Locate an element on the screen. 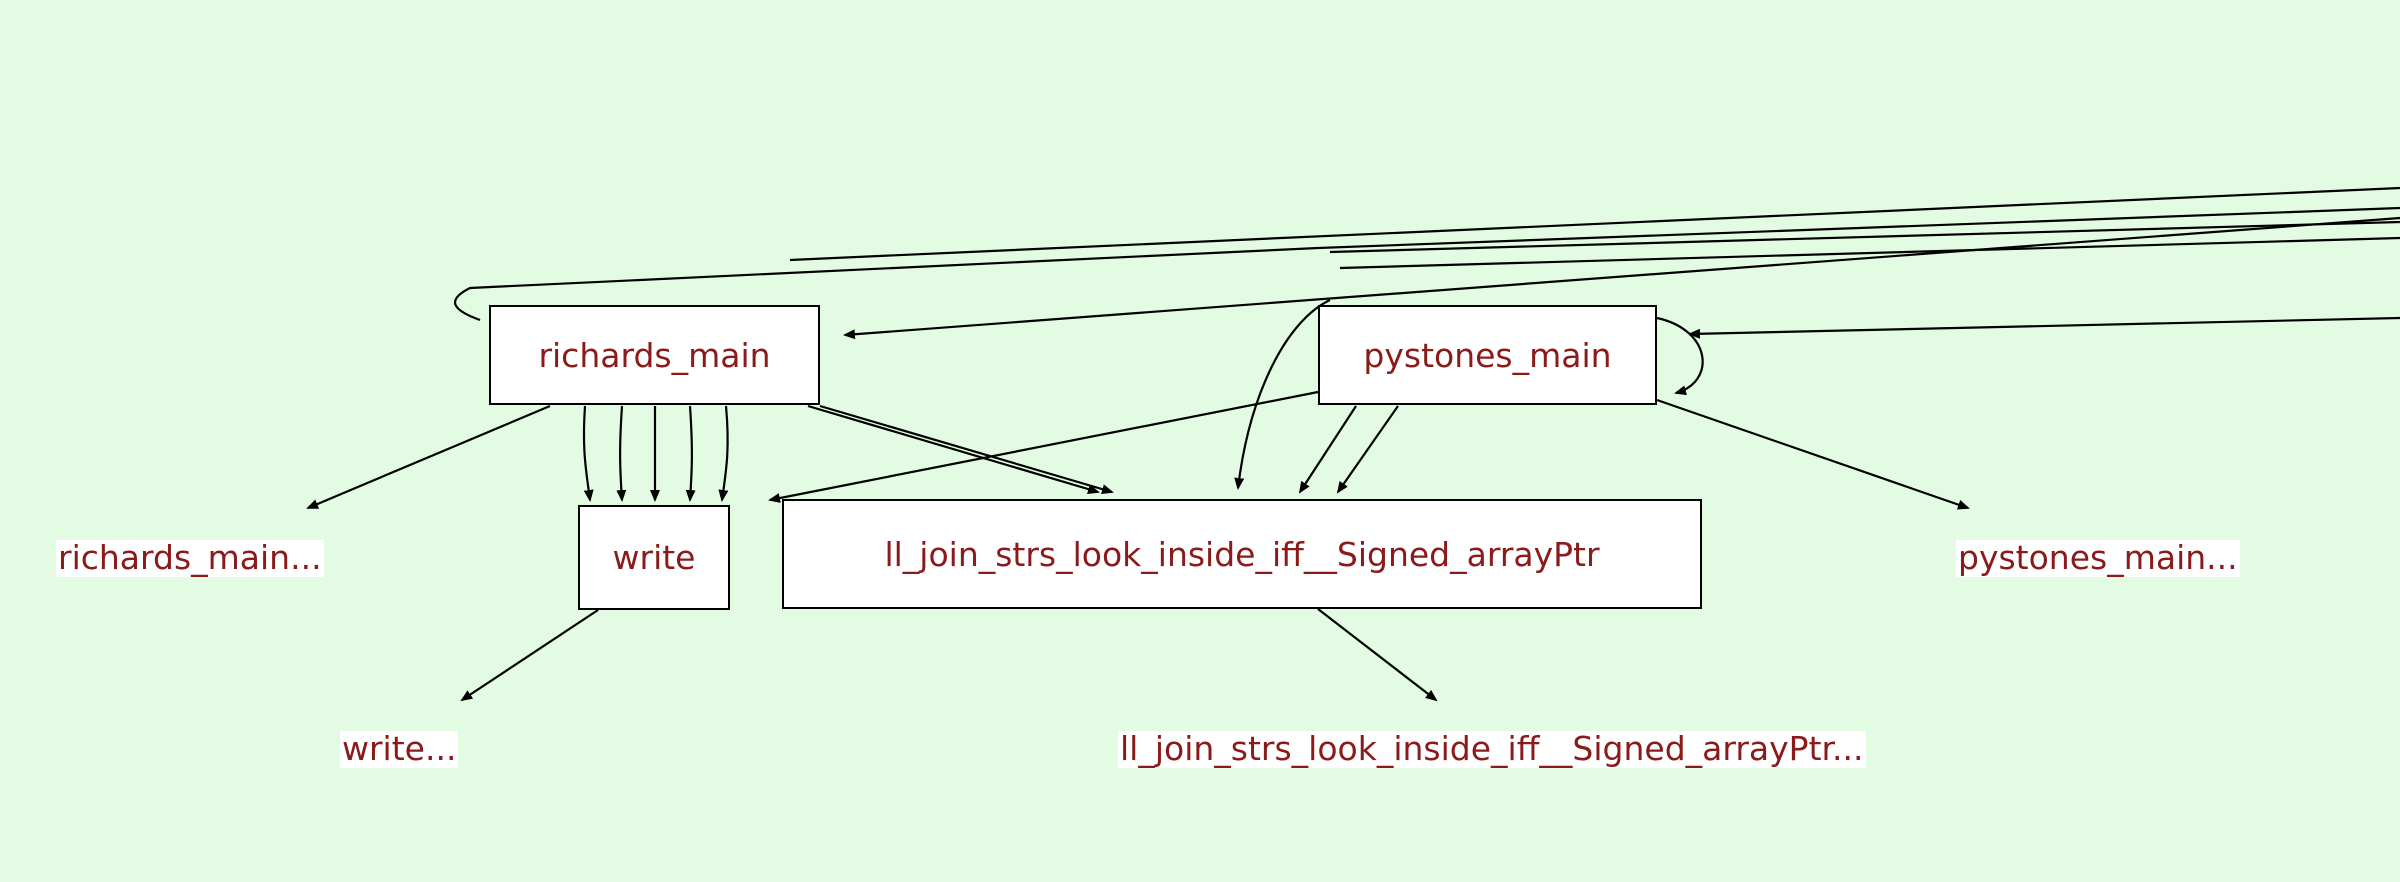  node-richards-main: richards_main is located at coordinates (654, 355).